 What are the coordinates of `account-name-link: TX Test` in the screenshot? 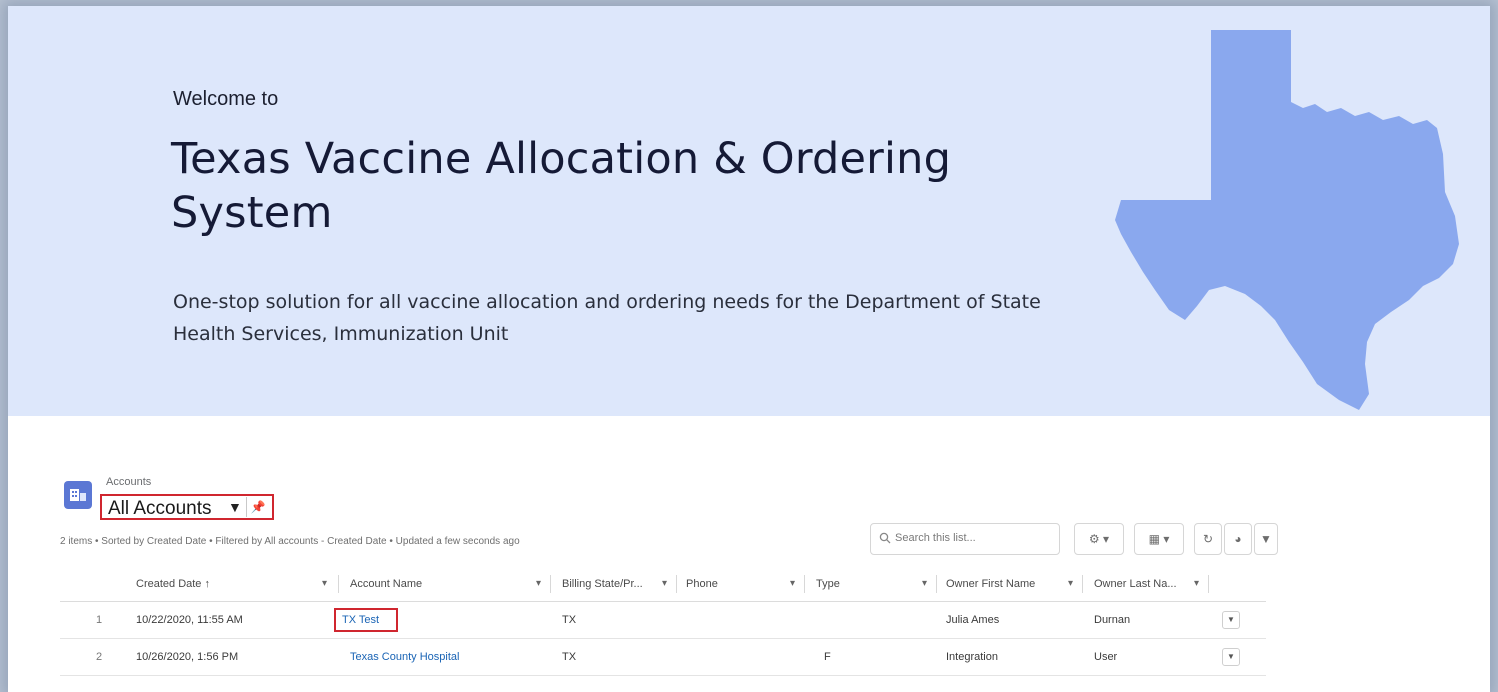 It's located at (360, 620).